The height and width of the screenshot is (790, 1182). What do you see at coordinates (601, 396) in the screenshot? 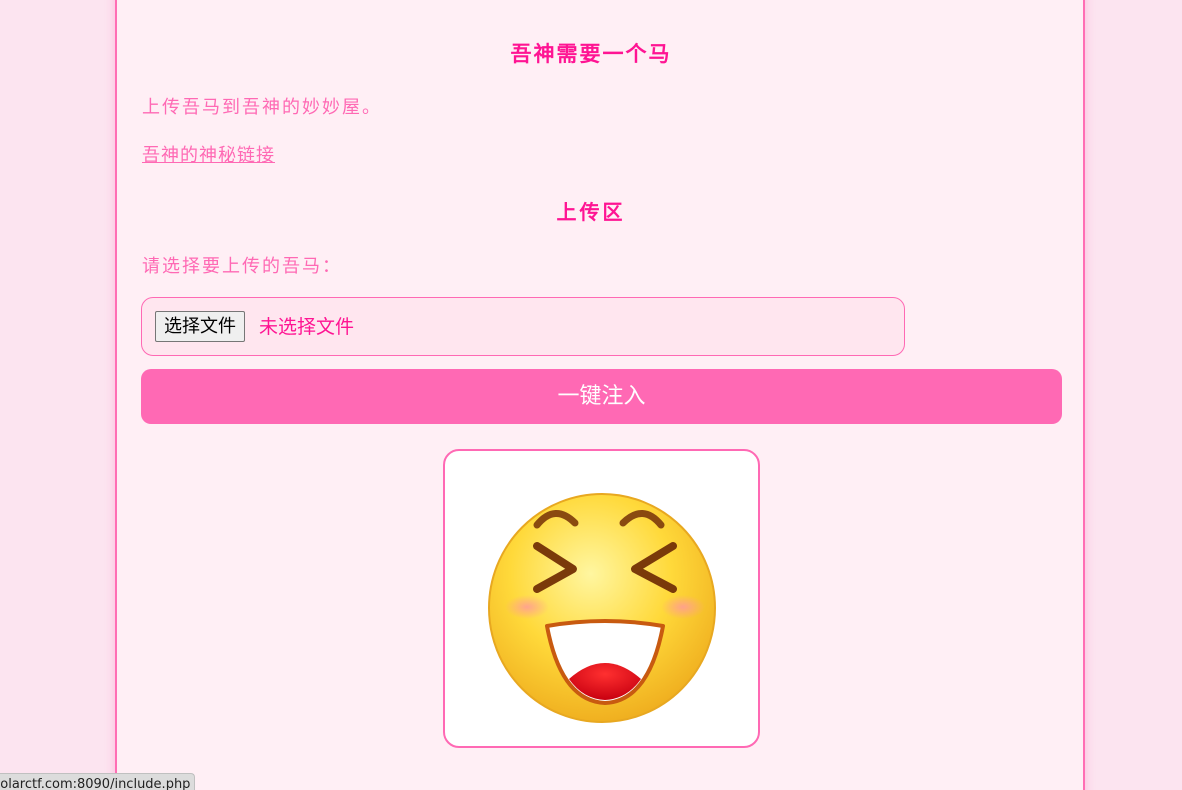
I see `inject-submit-button: 一键注入` at bounding box center [601, 396].